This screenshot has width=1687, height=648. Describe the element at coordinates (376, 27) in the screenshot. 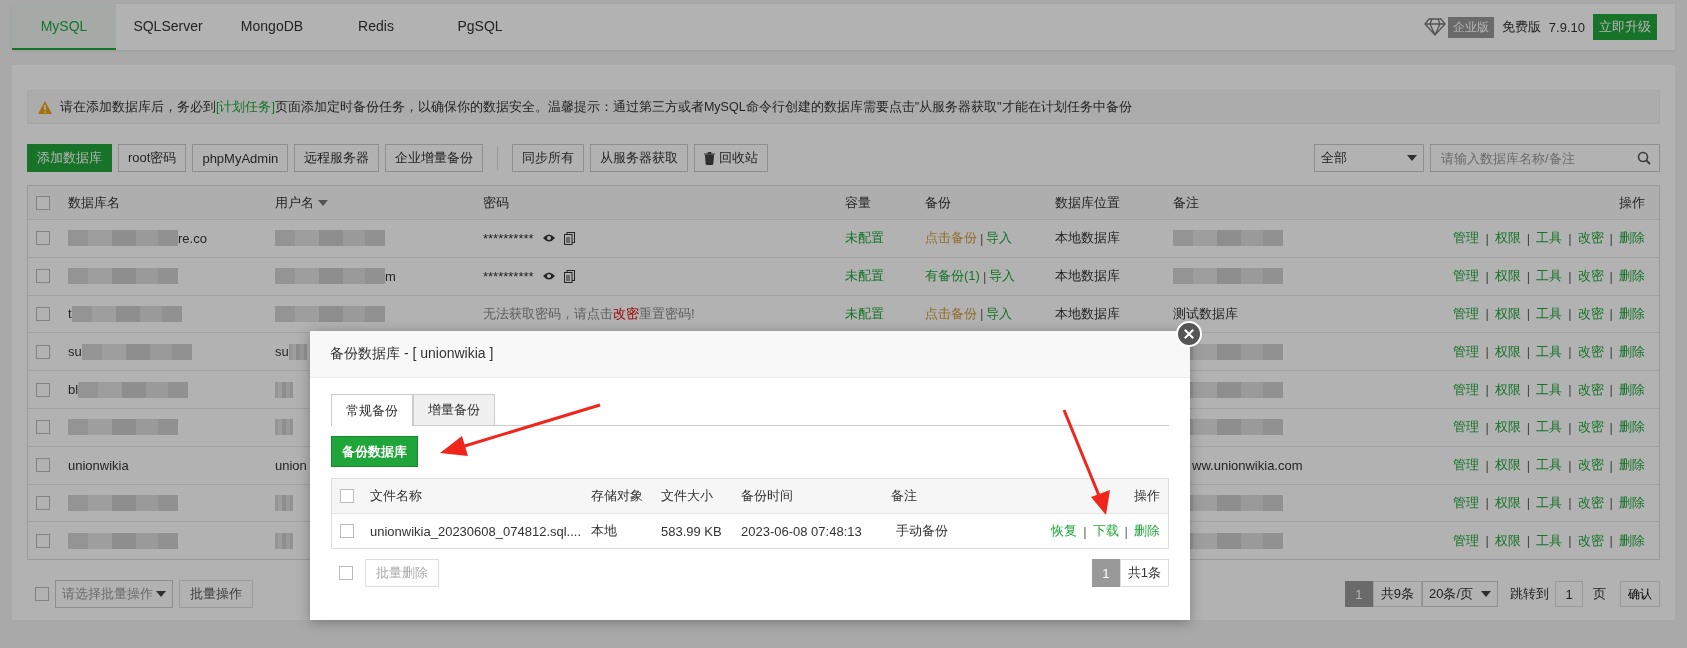

I see `database-tab: Redis` at that location.